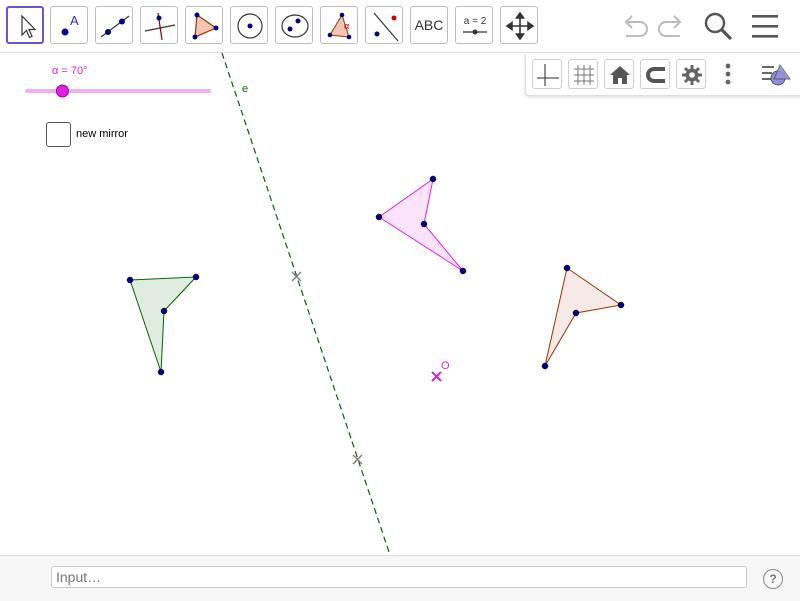 This screenshot has width=800, height=601. I want to click on ellipse-icon, so click(295, 26).